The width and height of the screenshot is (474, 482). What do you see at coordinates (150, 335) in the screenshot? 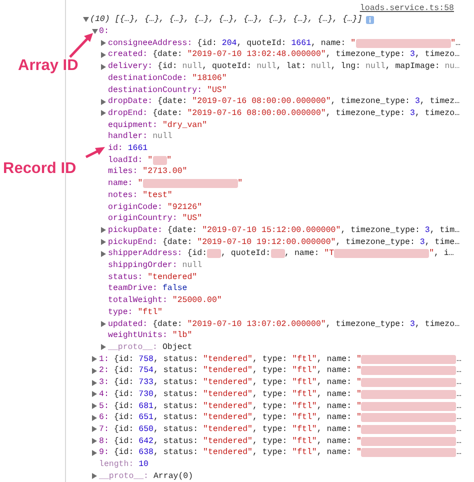
I see `log-text: weightUnits: "lb"` at bounding box center [150, 335].